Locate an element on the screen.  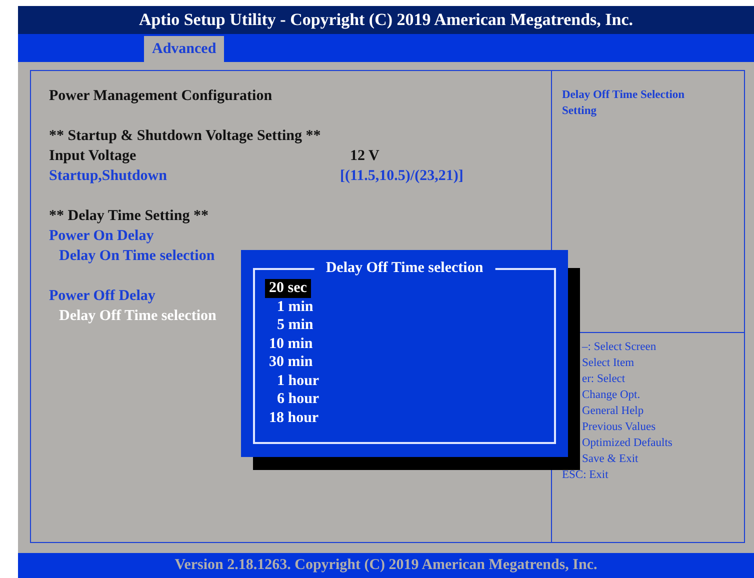
popup-option: 1 min is located at coordinates (291, 307).